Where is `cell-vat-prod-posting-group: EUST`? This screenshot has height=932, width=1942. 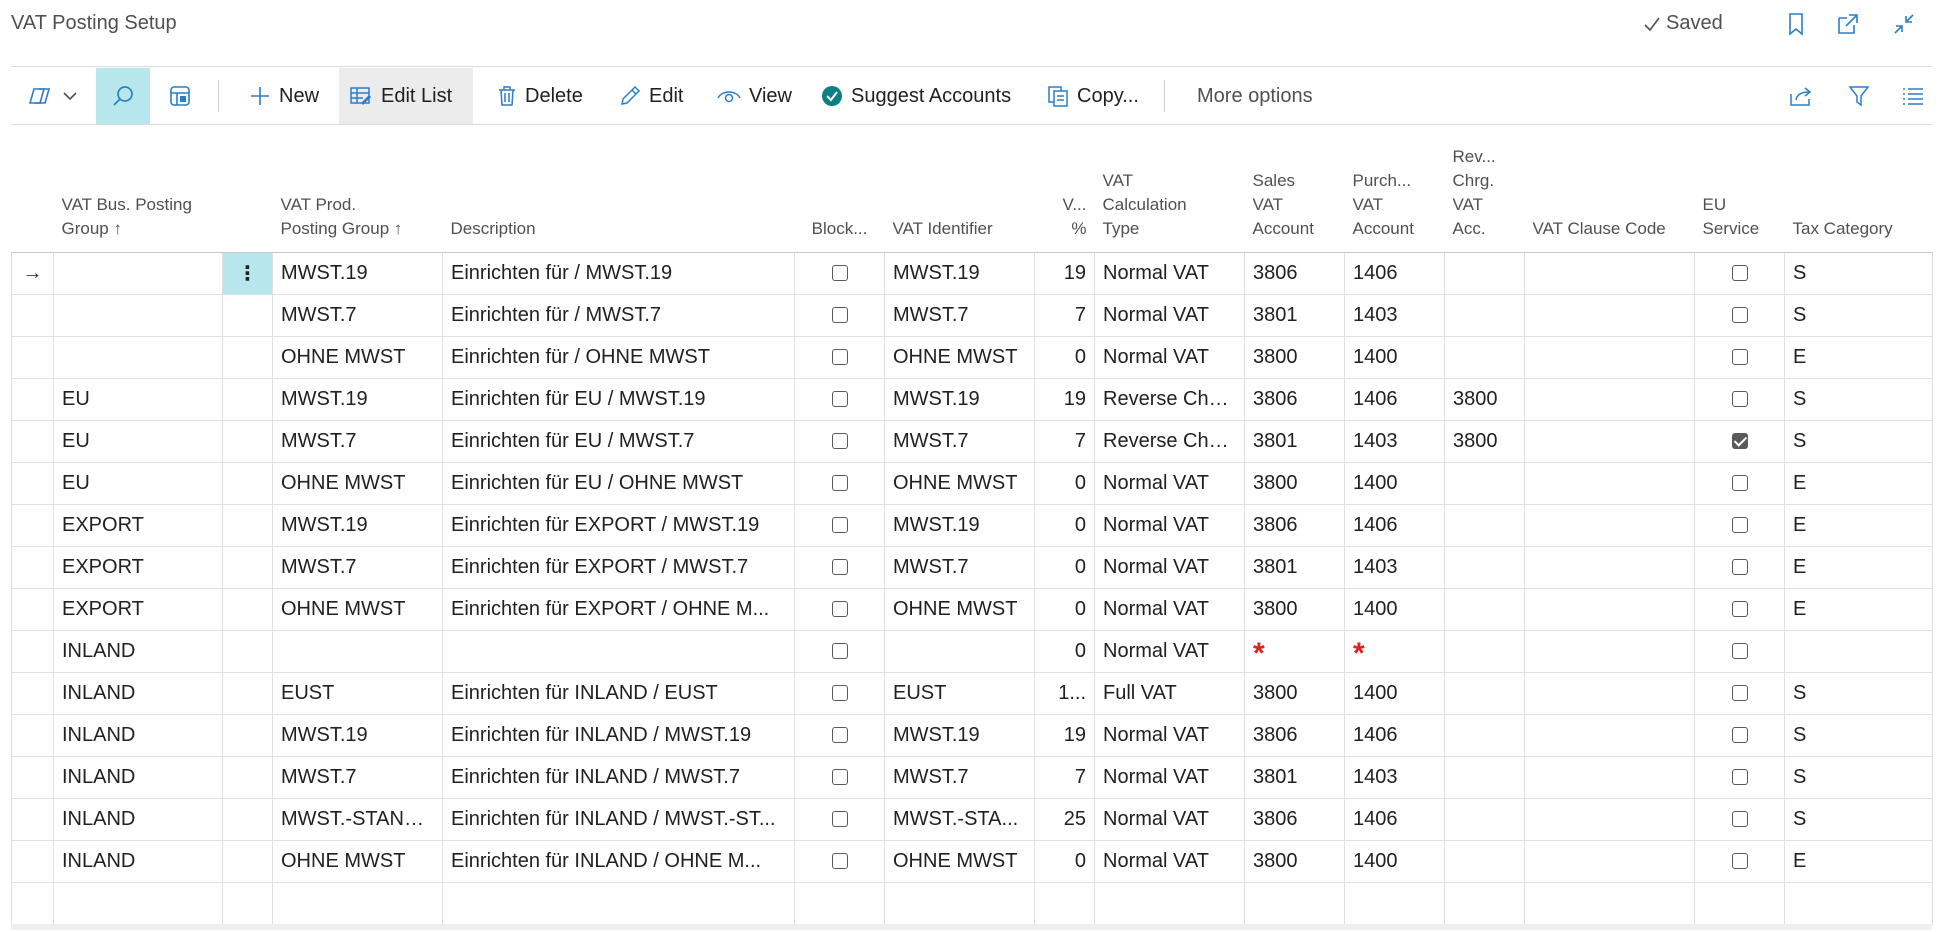 cell-vat-prod-posting-group: EUST is located at coordinates (357, 693).